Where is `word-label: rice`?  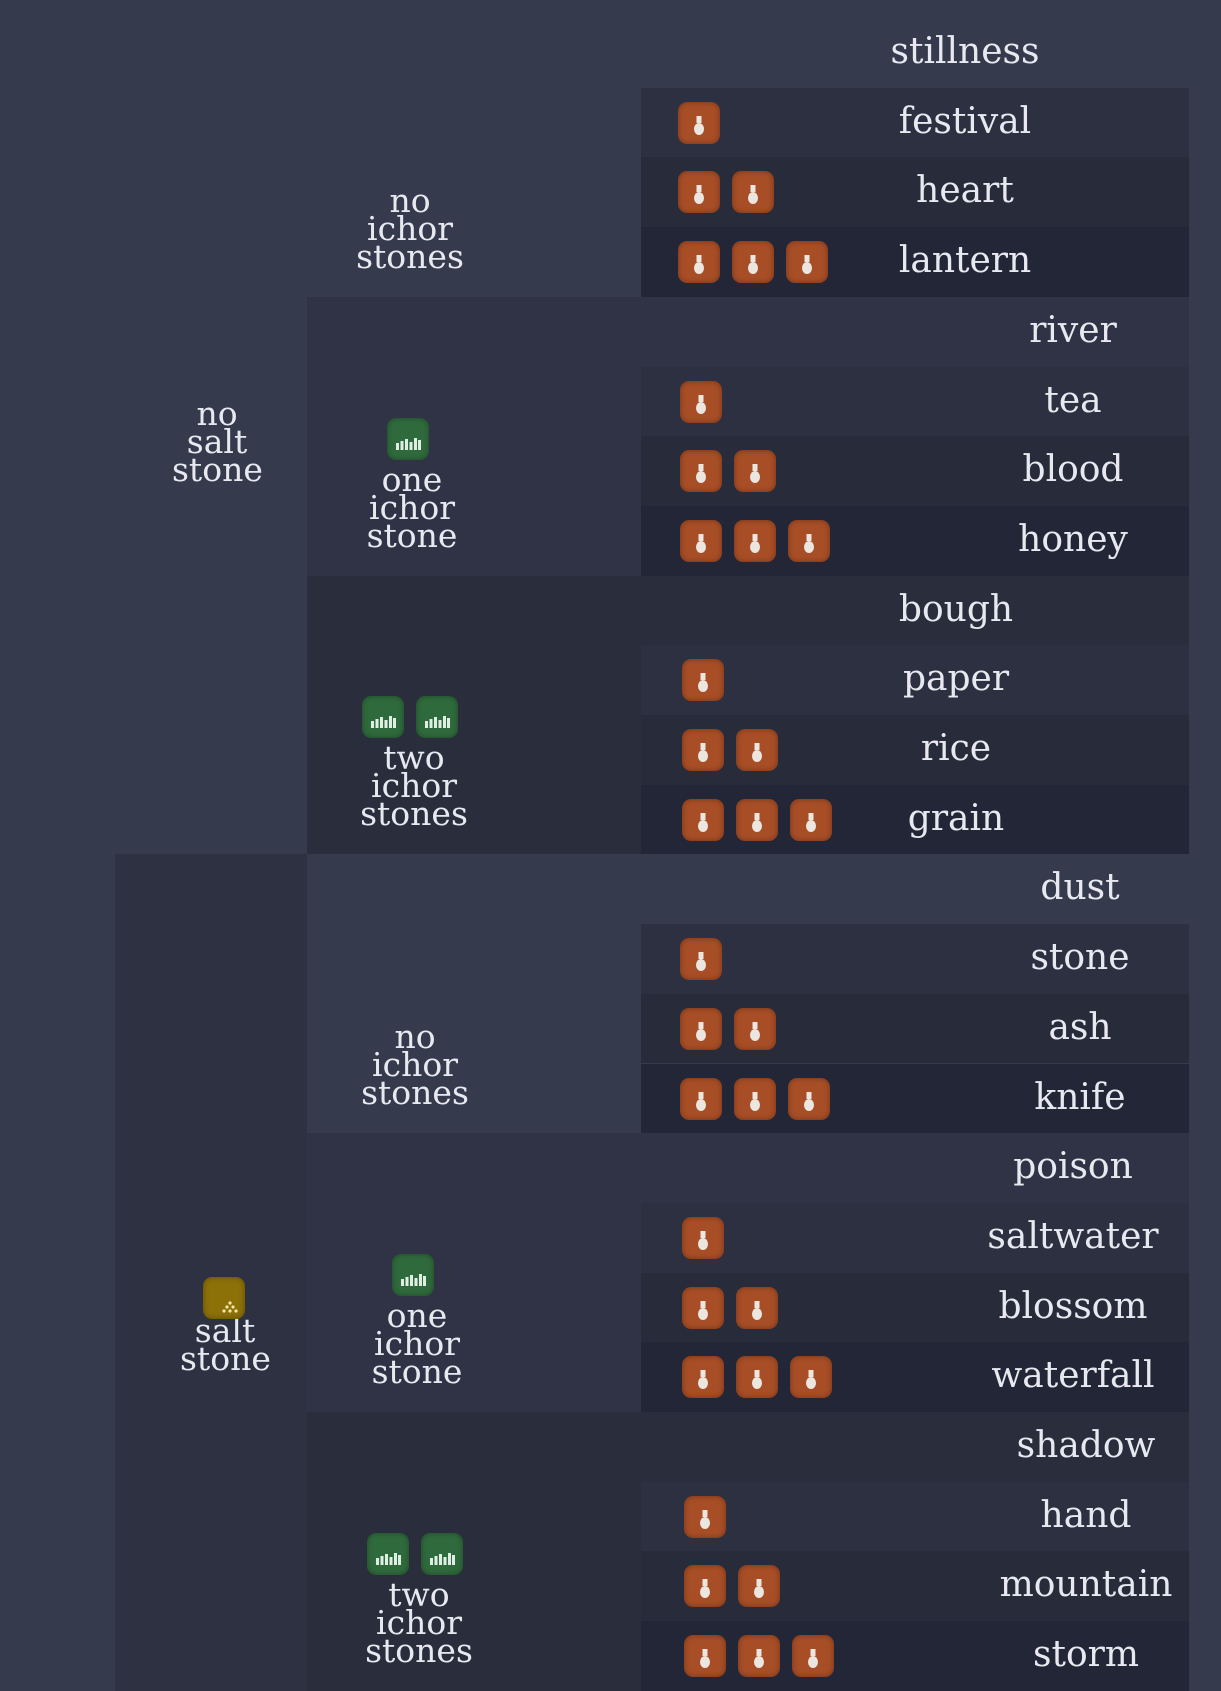 word-label: rice is located at coordinates (956, 748).